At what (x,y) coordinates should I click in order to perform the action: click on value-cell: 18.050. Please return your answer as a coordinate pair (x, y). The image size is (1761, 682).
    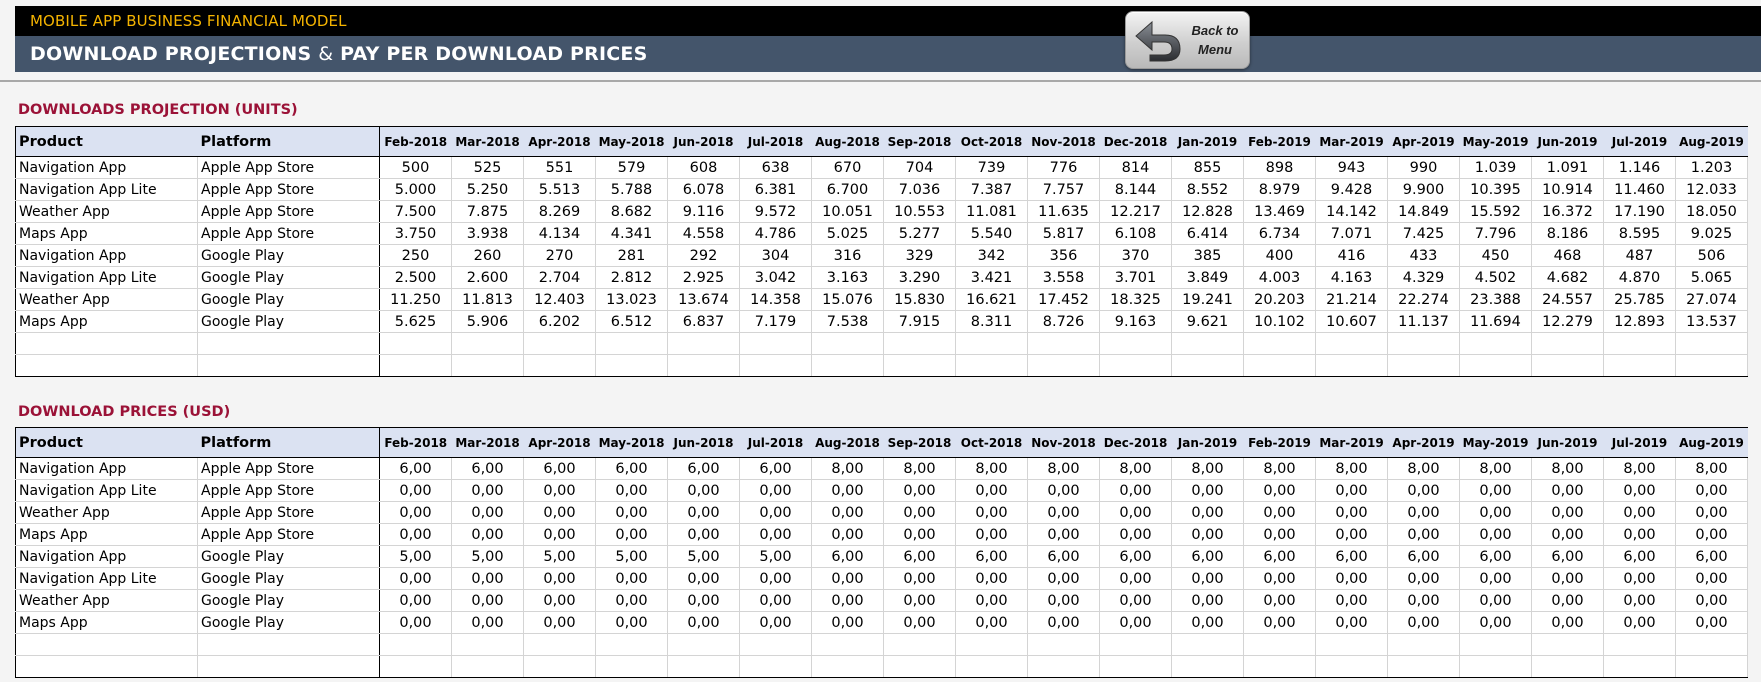
    Looking at the image, I should click on (1711, 211).